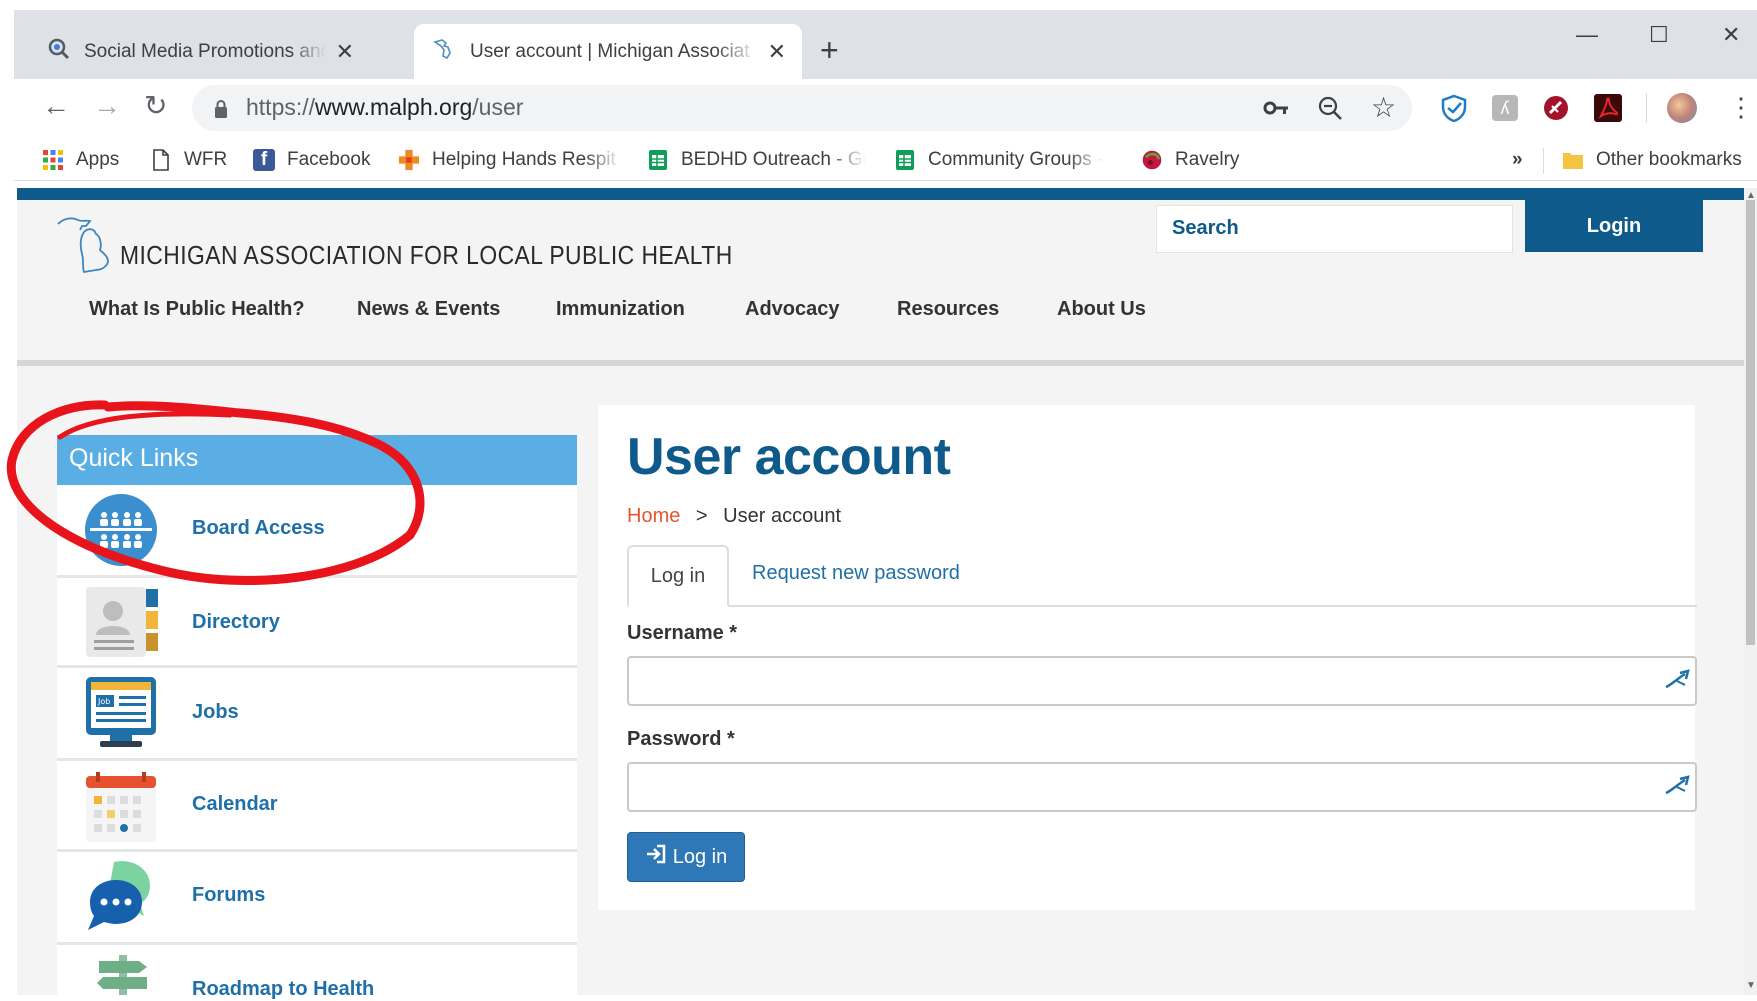 The width and height of the screenshot is (1757, 1001). I want to click on password-field, so click(1162, 787).